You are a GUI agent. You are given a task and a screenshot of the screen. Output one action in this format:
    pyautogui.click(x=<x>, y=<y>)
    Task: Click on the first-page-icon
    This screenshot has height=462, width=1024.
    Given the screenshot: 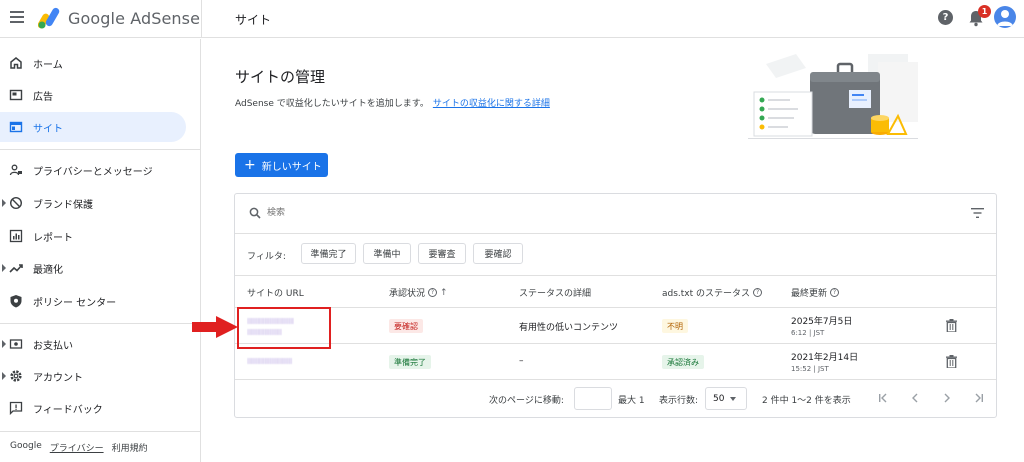 What is the action you would take?
    pyautogui.click(x=883, y=398)
    